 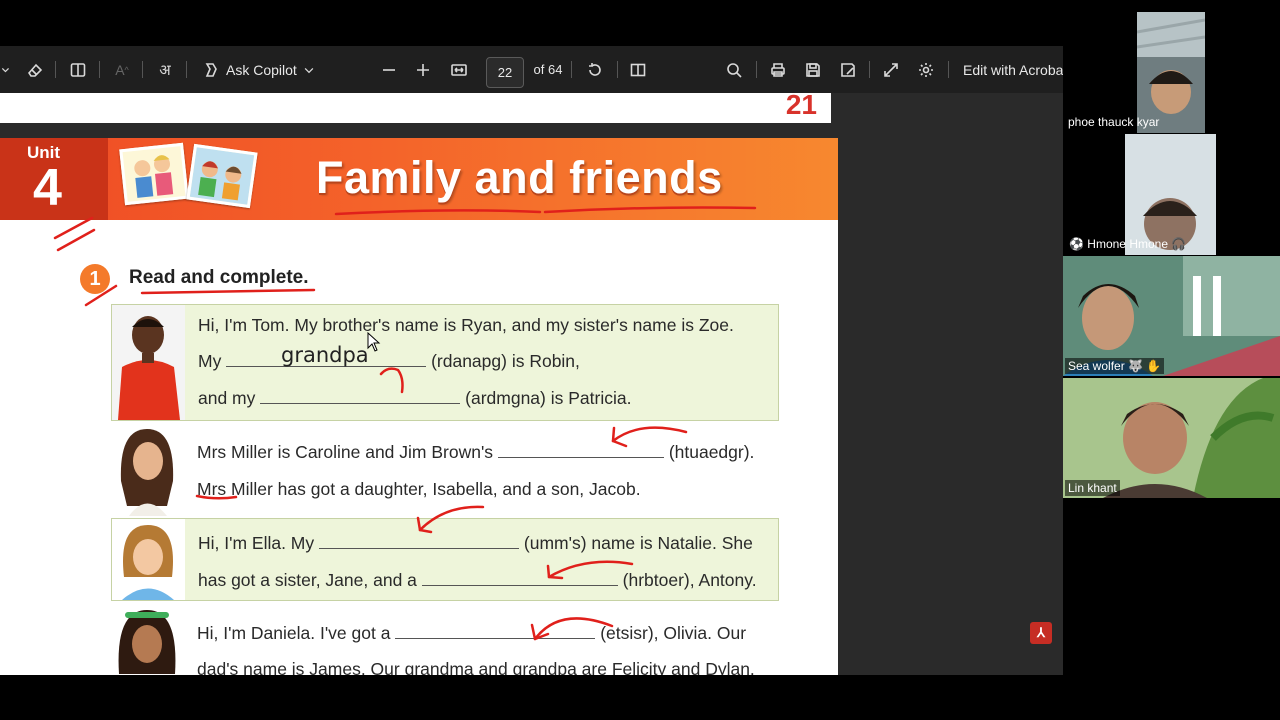 I want to click on page-total-label: of 64, so click(x=548, y=69).